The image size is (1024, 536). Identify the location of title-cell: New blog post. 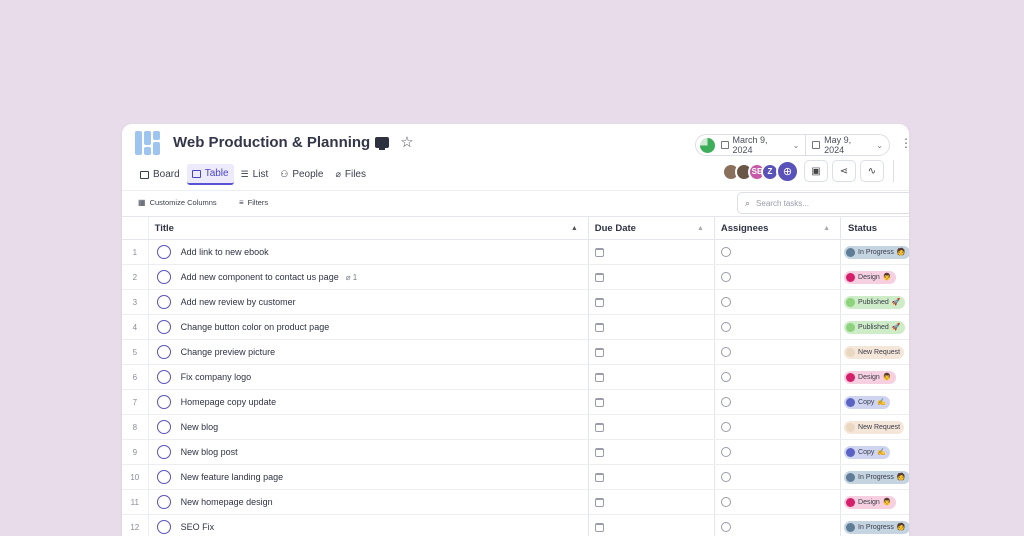
(367, 452).